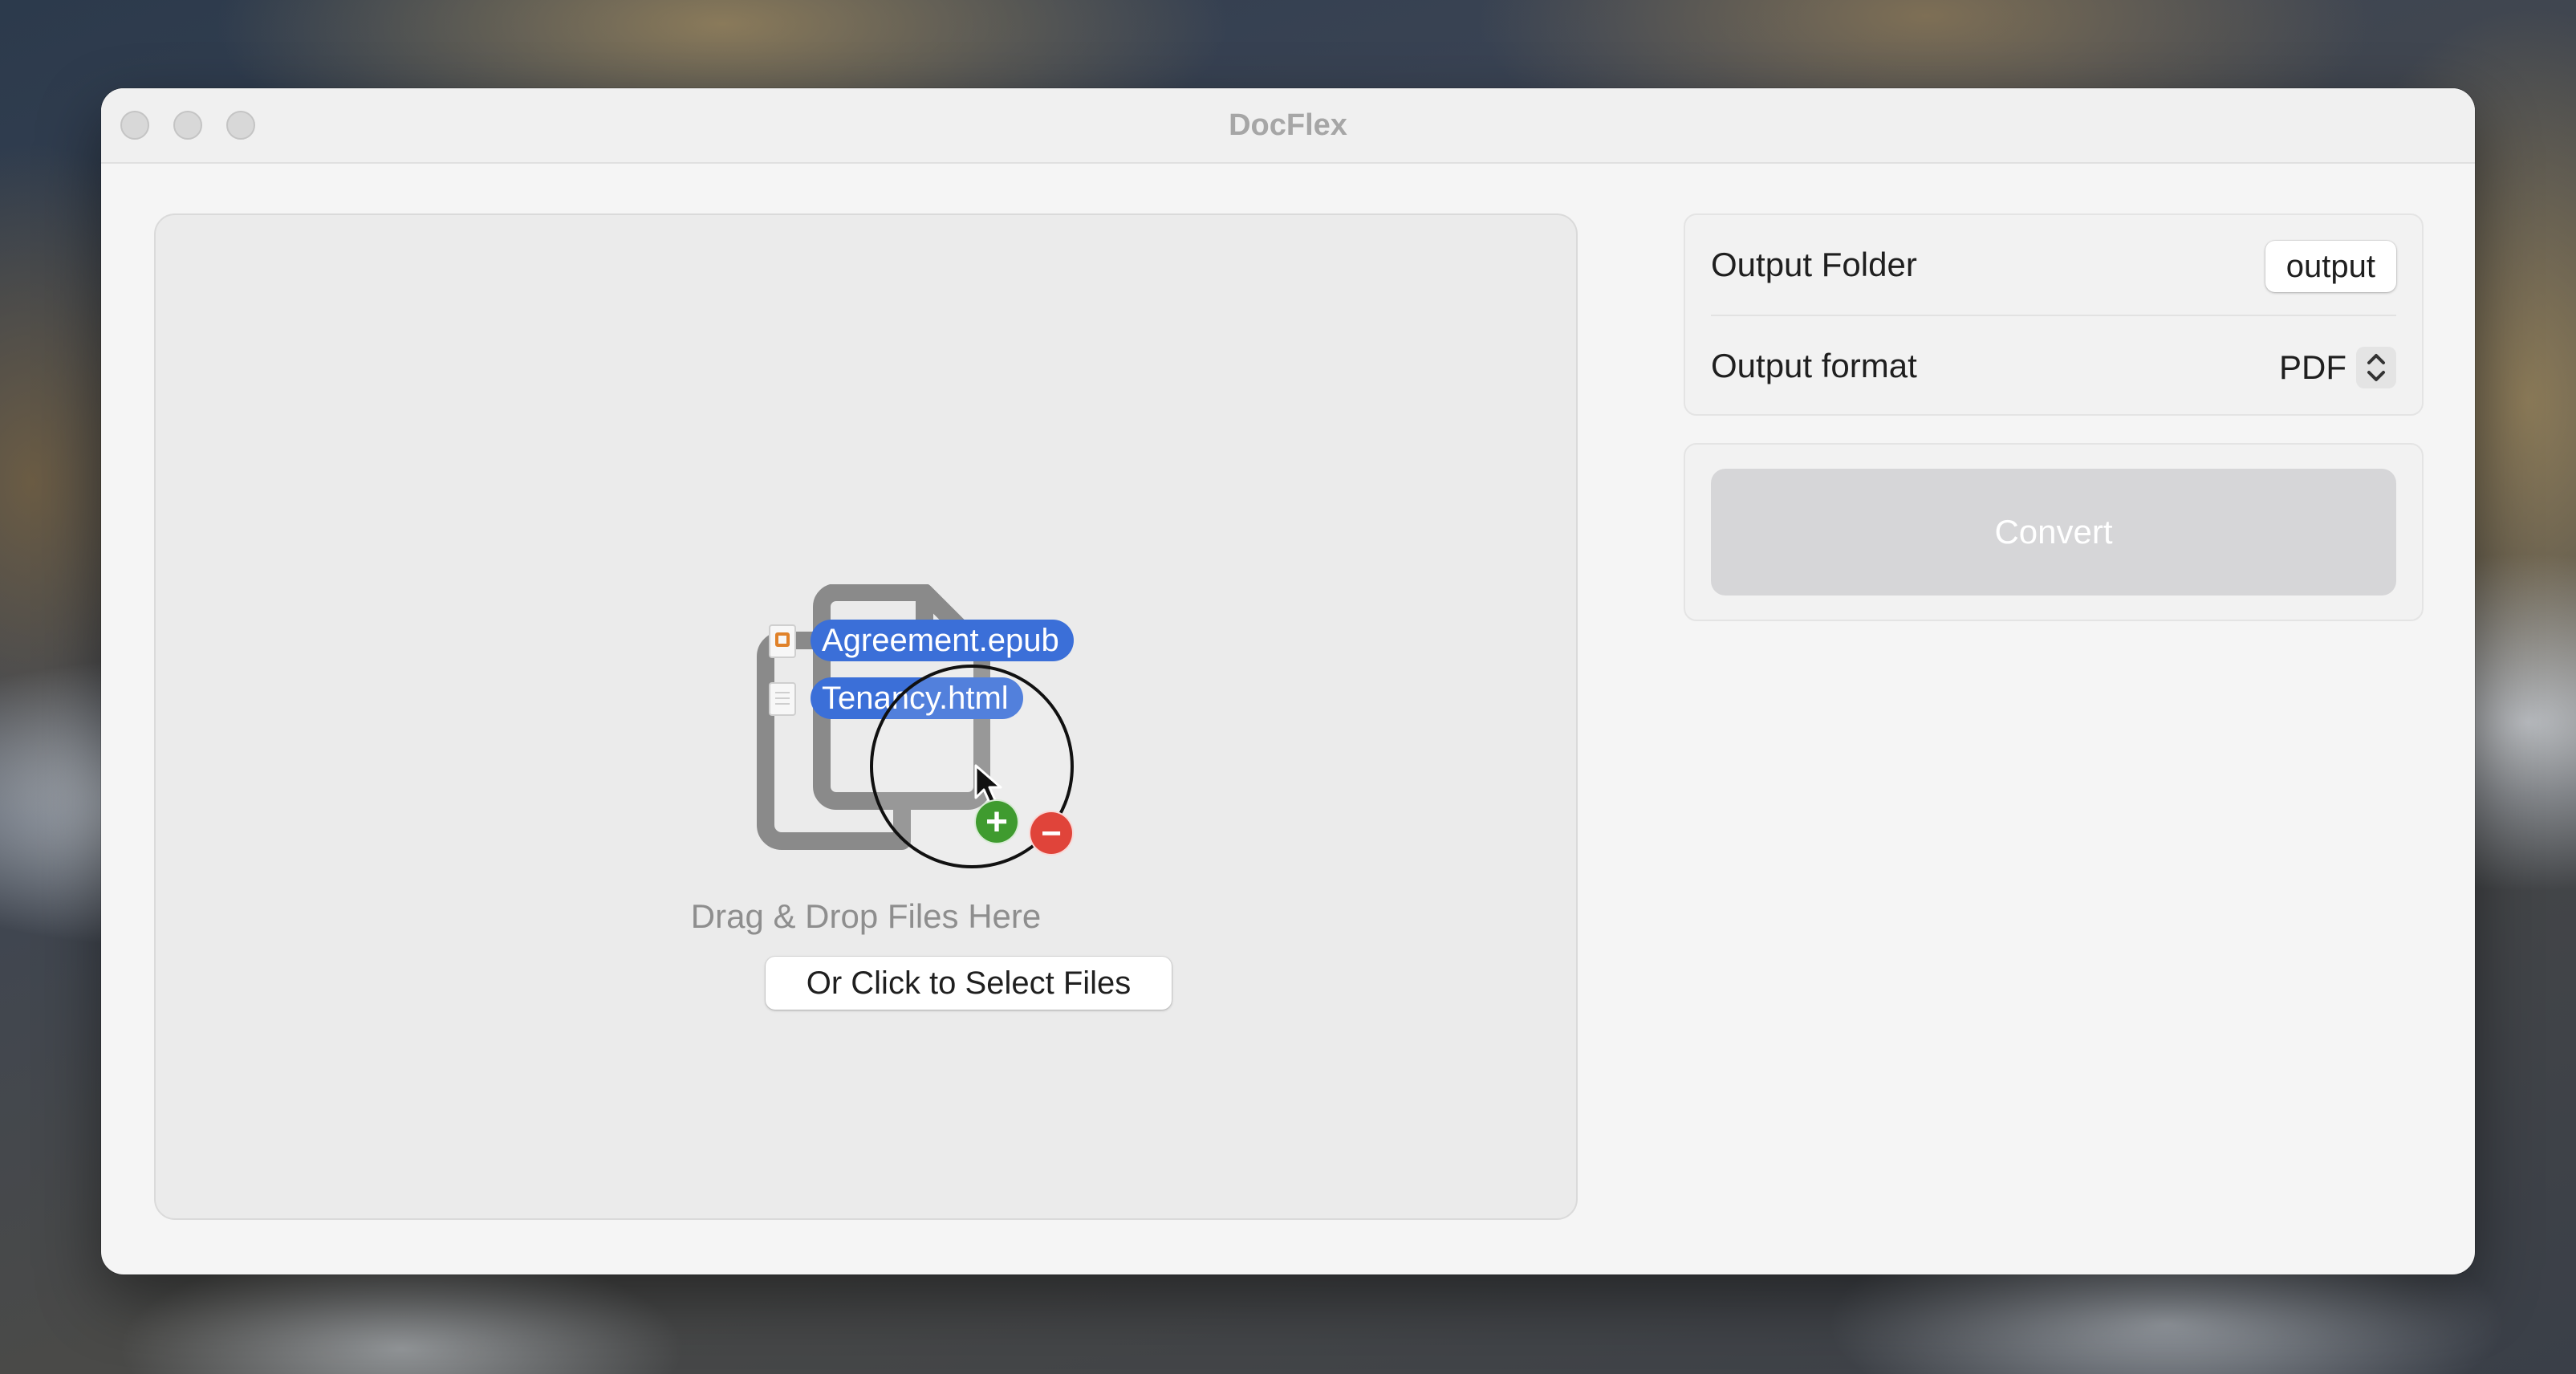 The width and height of the screenshot is (2576, 1374). I want to click on convert-button: Convert, so click(2054, 532).